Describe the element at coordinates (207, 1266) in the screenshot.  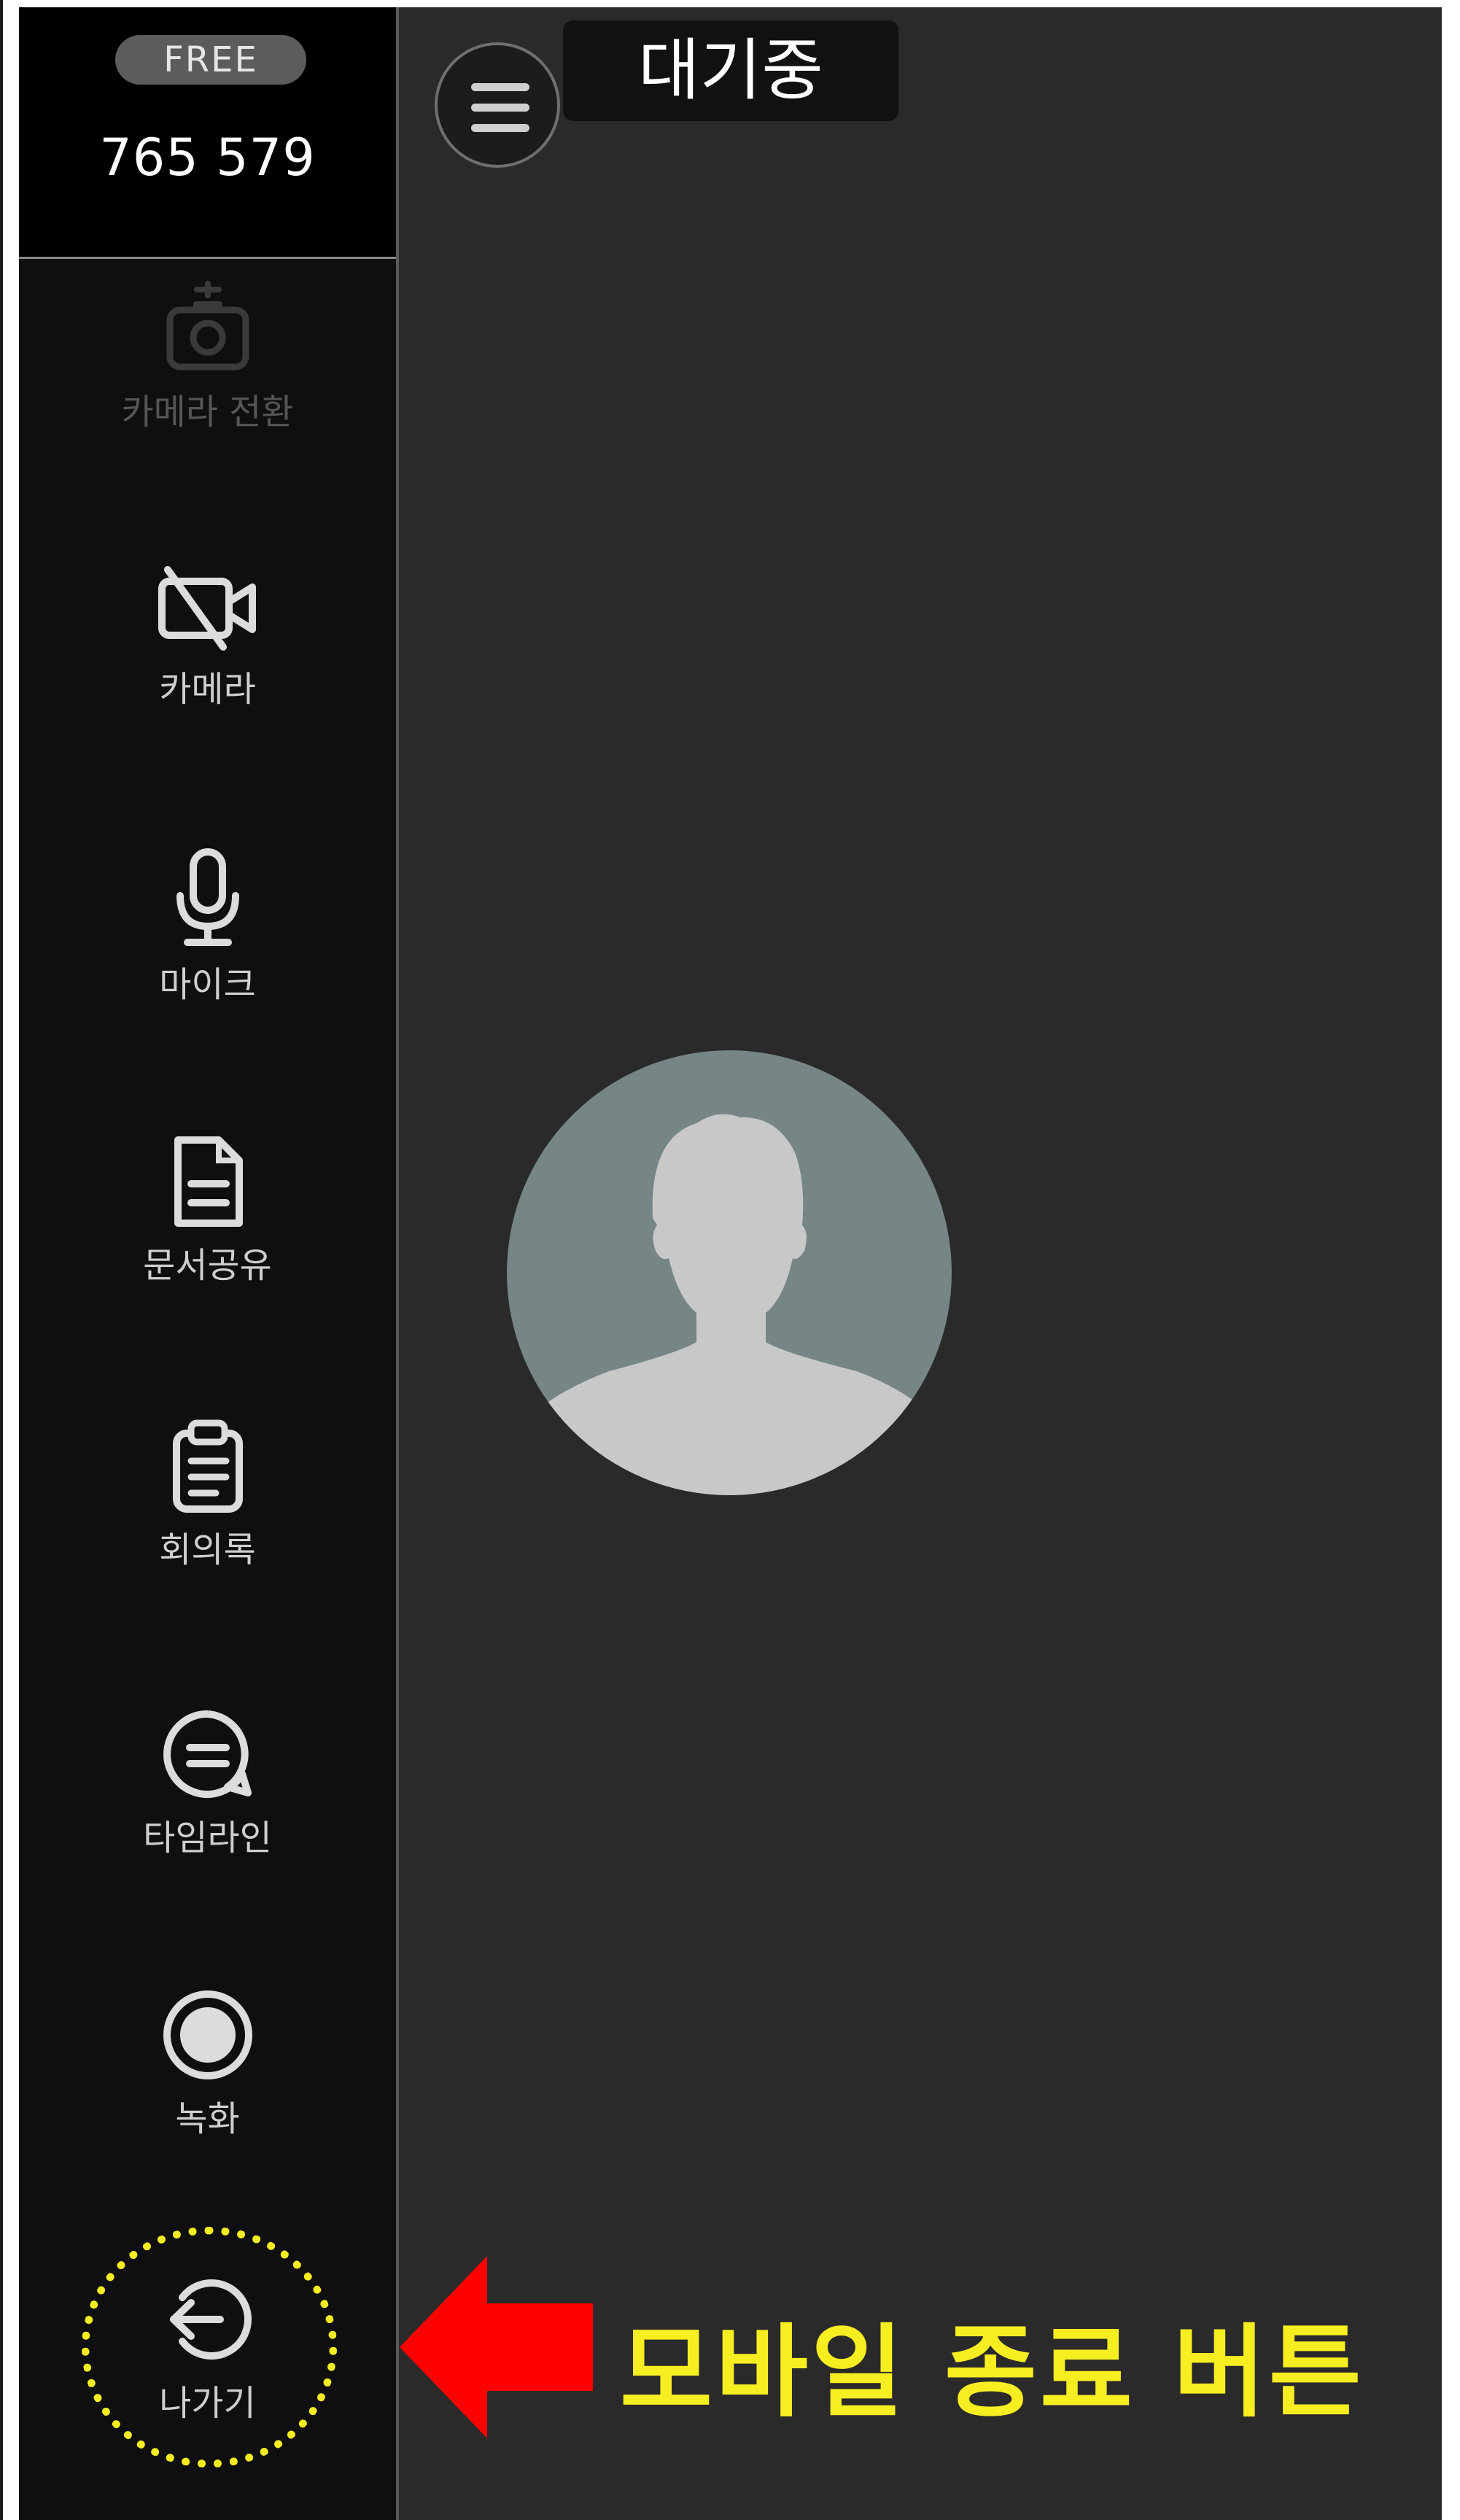
I see `tool-label: 문서공유` at that location.